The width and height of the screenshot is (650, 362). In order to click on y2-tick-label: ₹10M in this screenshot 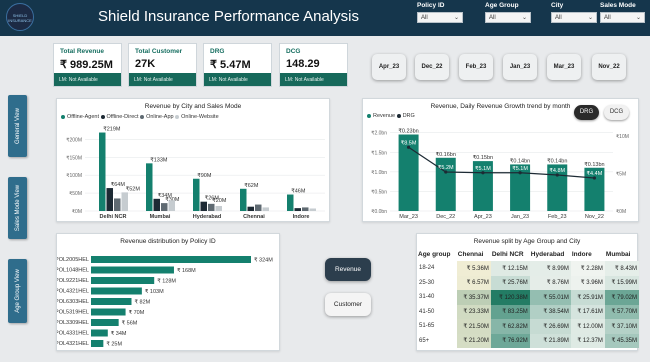, I will do `click(622, 137)`.